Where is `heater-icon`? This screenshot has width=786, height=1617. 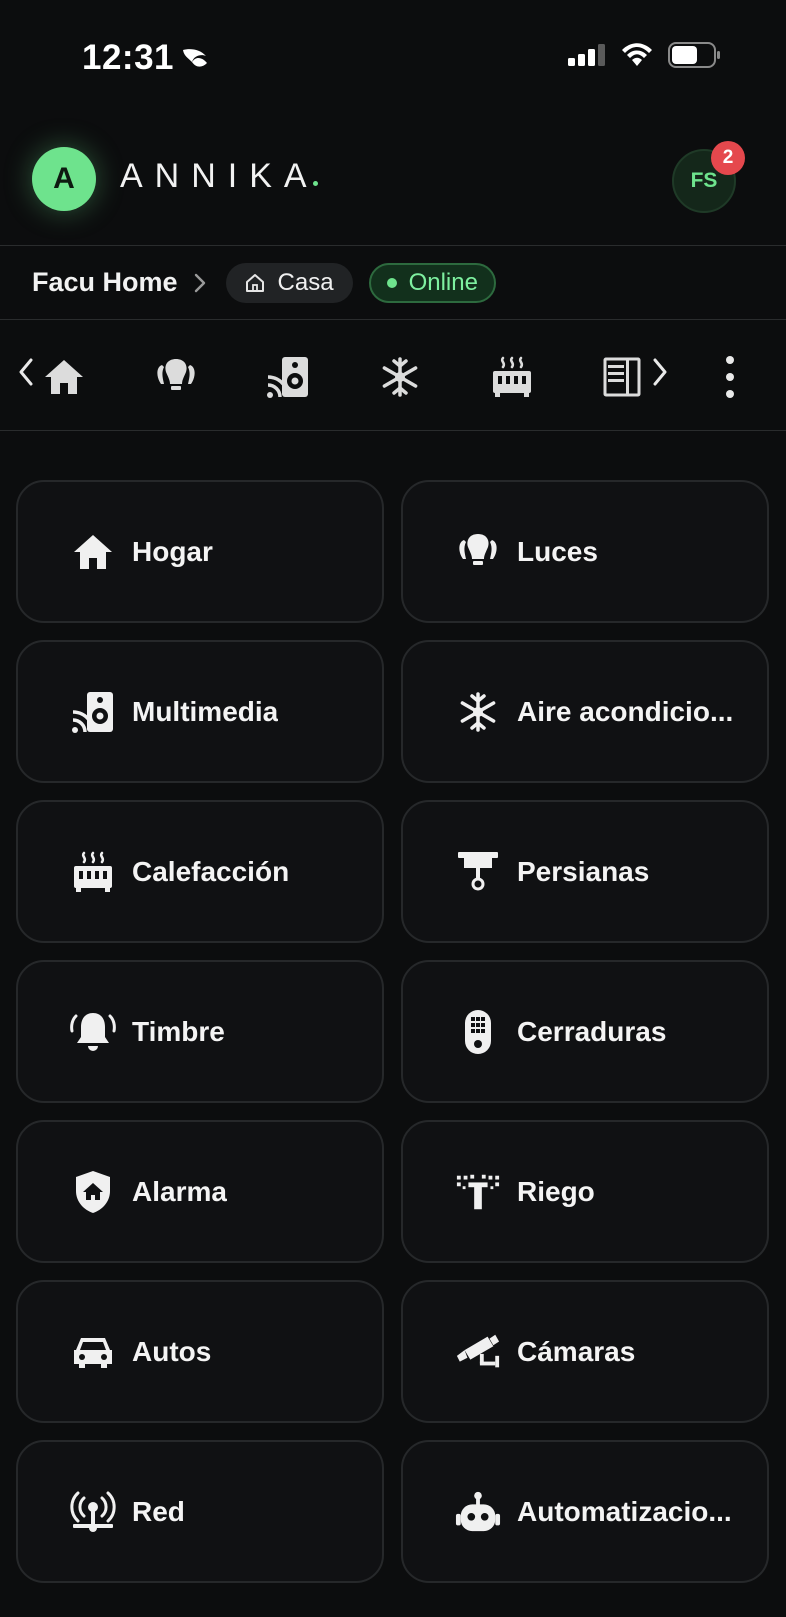 heater-icon is located at coordinates (93, 872).